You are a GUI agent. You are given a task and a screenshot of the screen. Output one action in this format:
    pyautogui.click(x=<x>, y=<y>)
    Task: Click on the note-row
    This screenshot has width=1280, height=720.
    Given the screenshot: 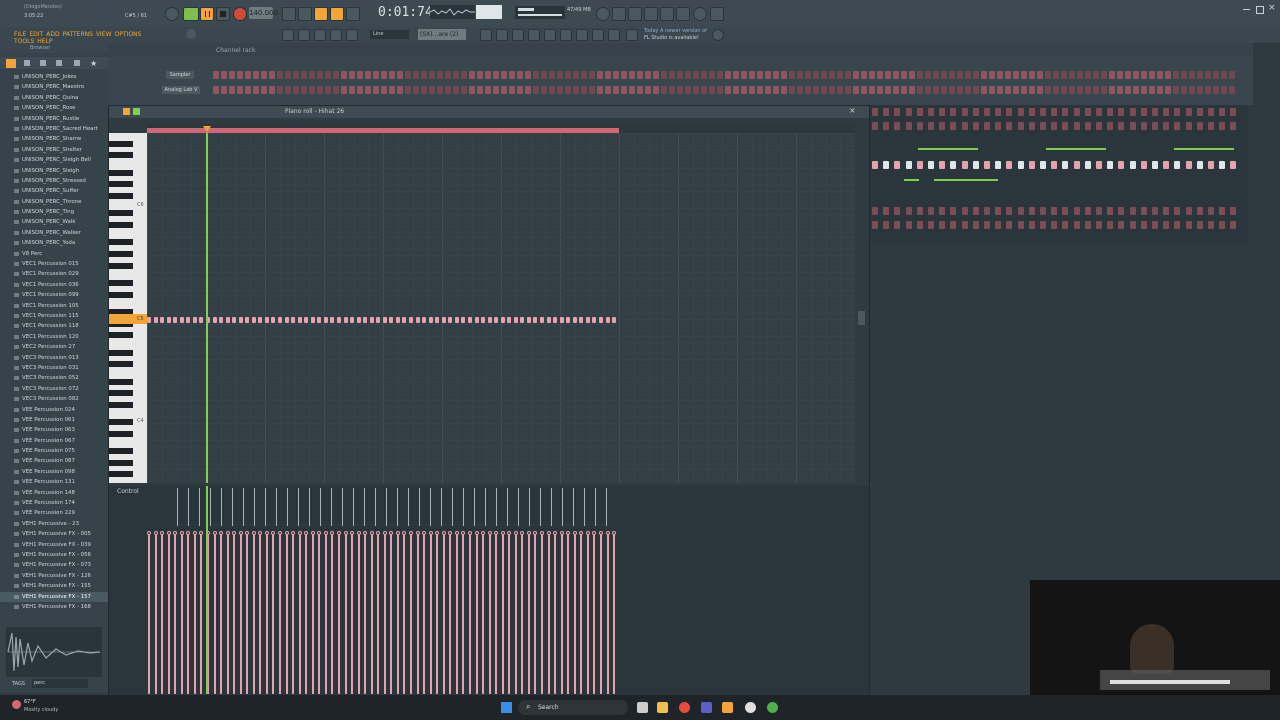 What is the action you would take?
    pyautogui.click(x=382, y=320)
    